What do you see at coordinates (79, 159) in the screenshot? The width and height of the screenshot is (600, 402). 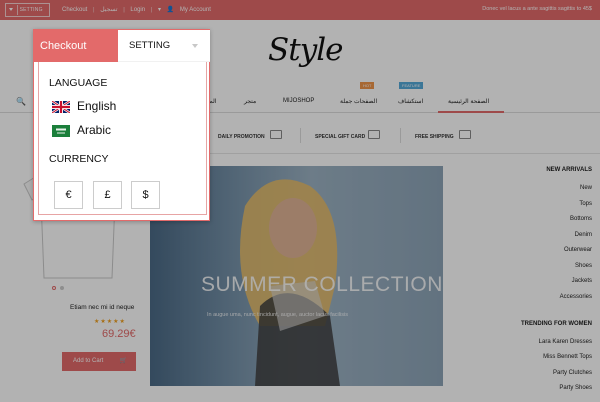 I see `currency-heading: CURRENCY` at bounding box center [79, 159].